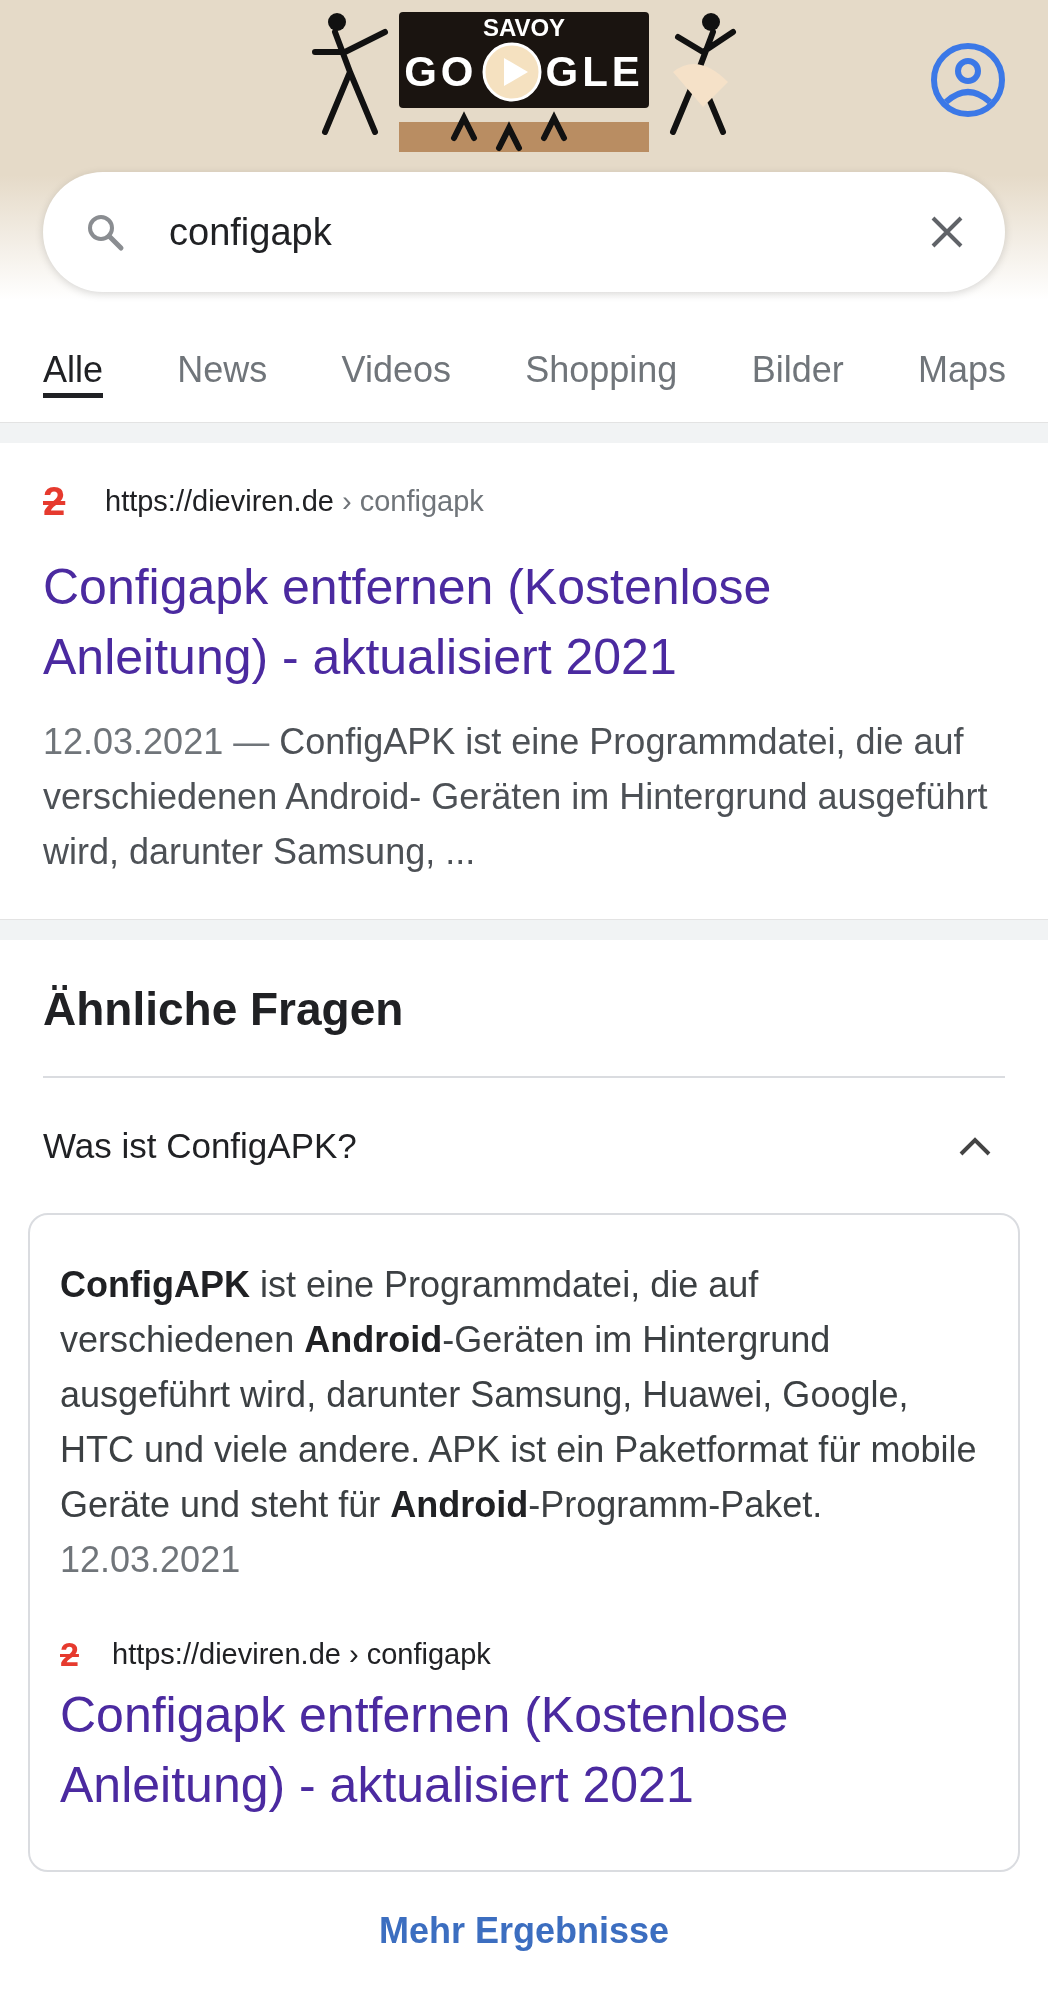 Image resolution: width=1048 pixels, height=2000 pixels. I want to click on search-input: configapk, so click(527, 232).